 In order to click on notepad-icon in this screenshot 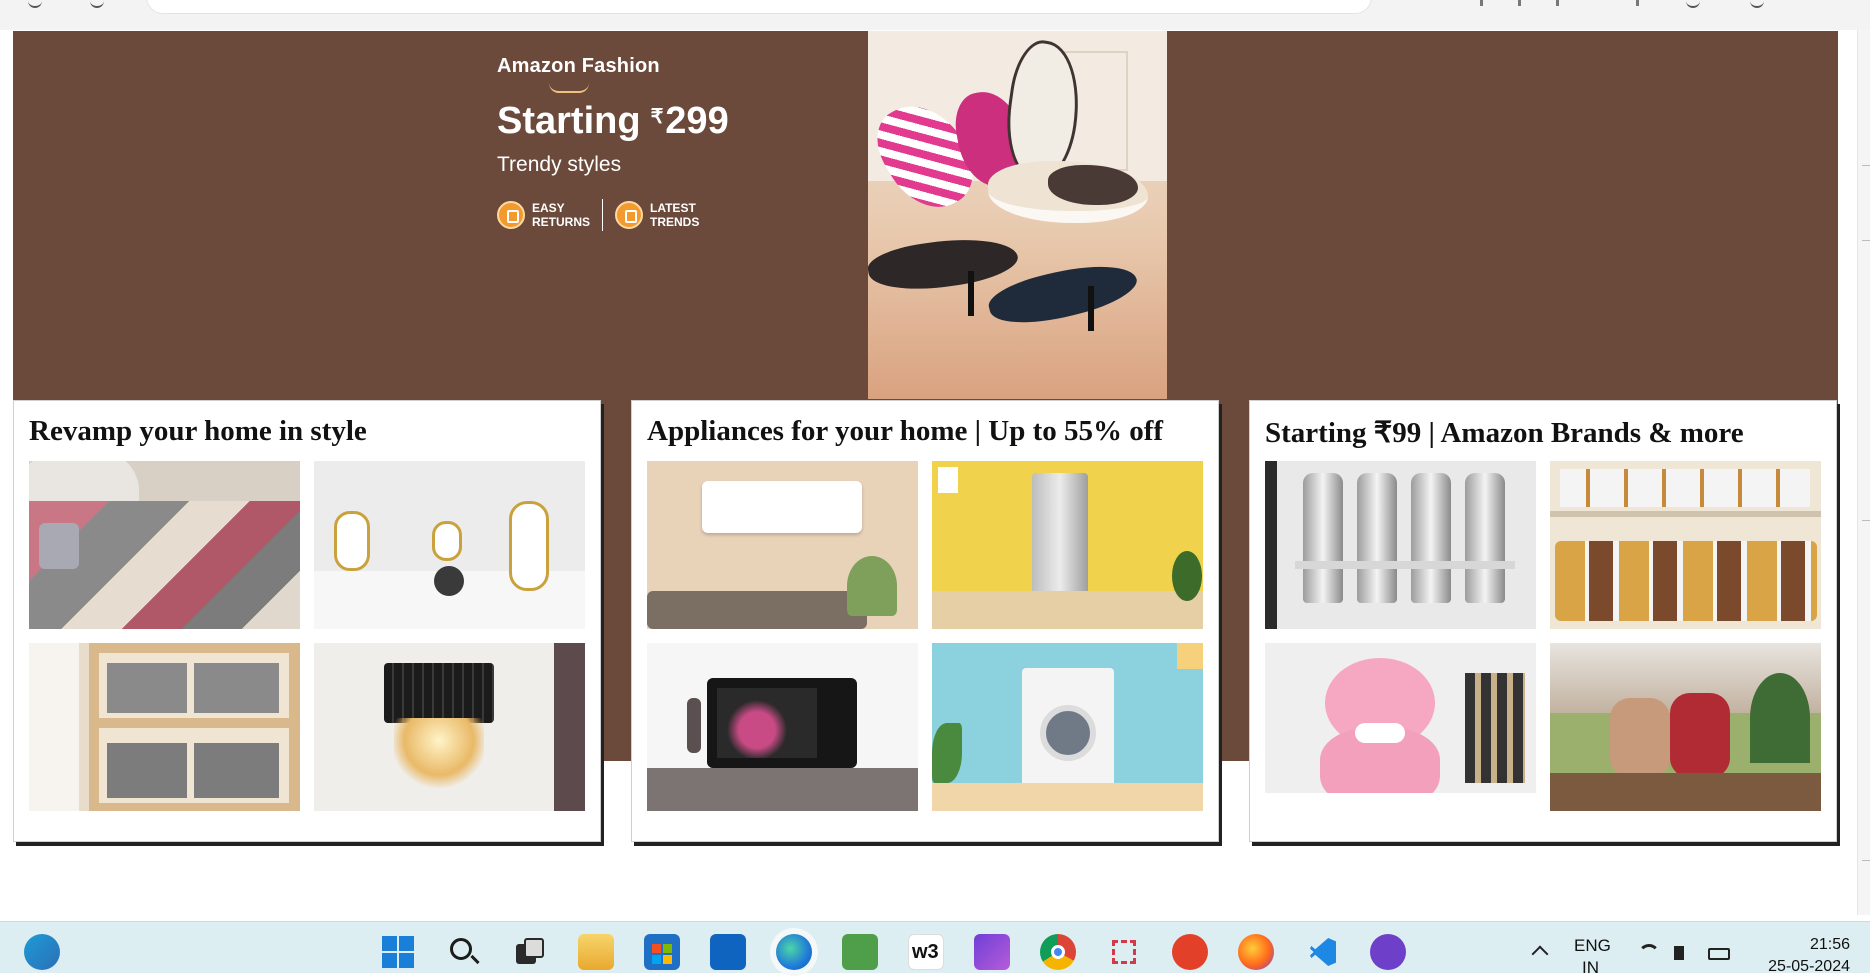, I will do `click(860, 952)`.